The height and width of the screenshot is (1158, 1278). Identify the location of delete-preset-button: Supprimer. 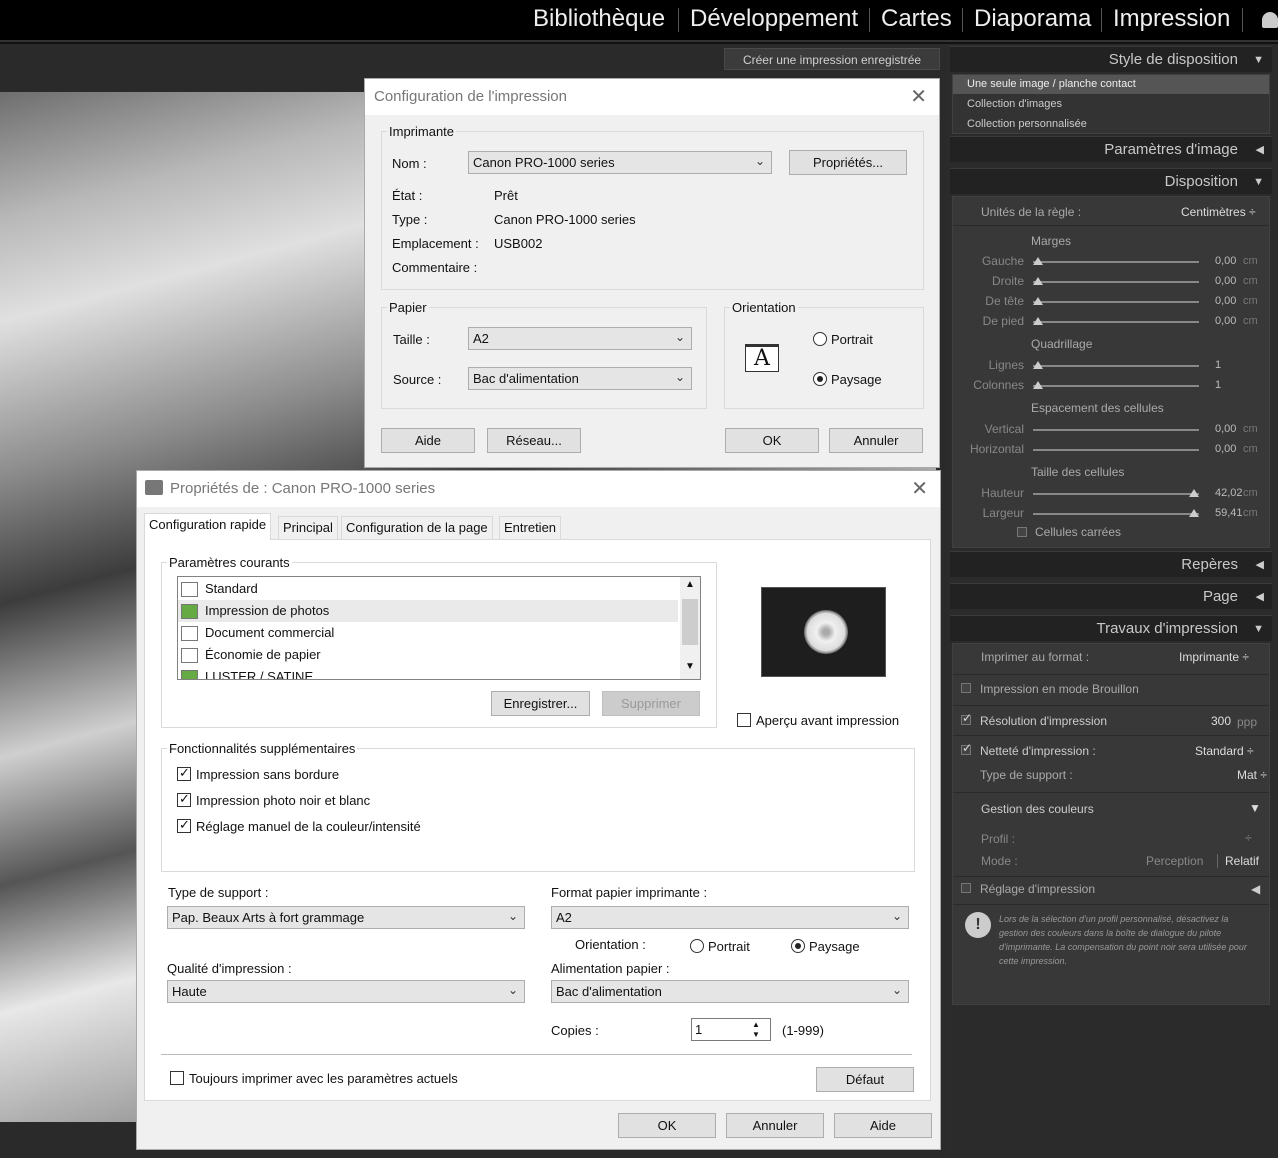
(651, 703).